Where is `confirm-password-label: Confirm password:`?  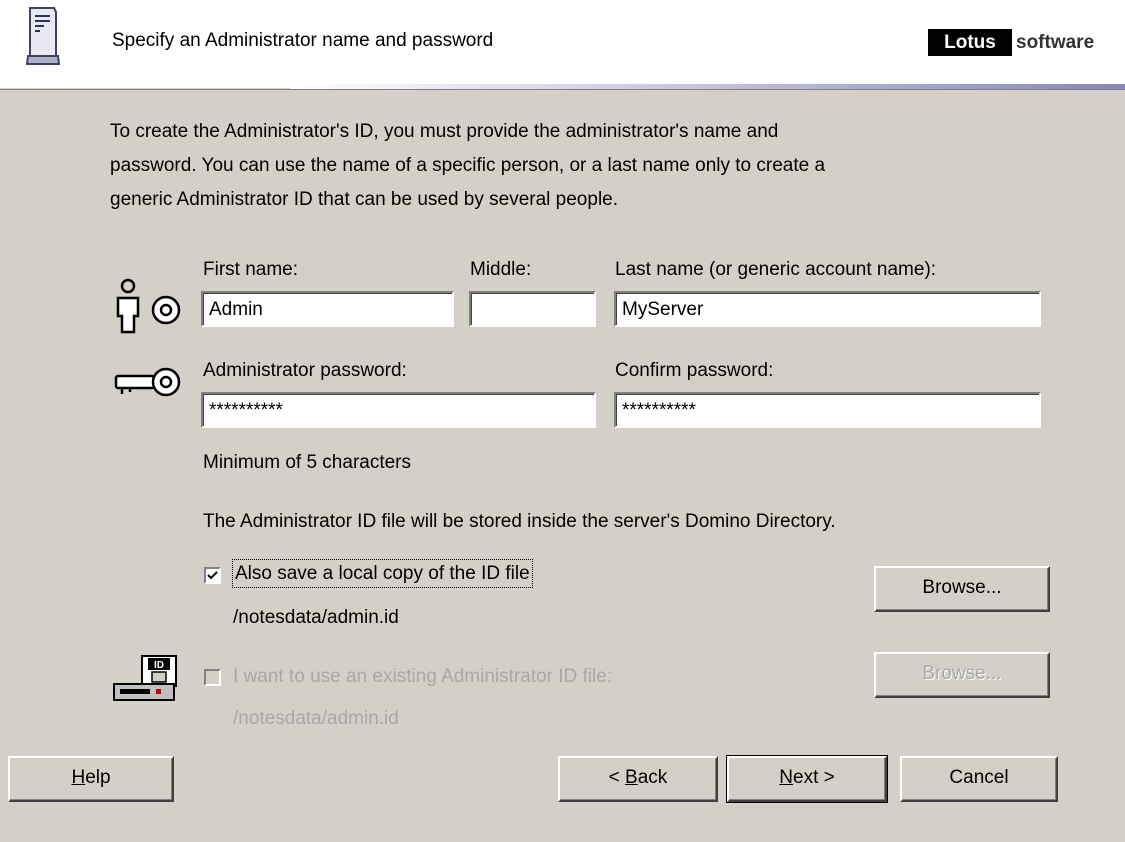 confirm-password-label: Confirm password: is located at coordinates (694, 370).